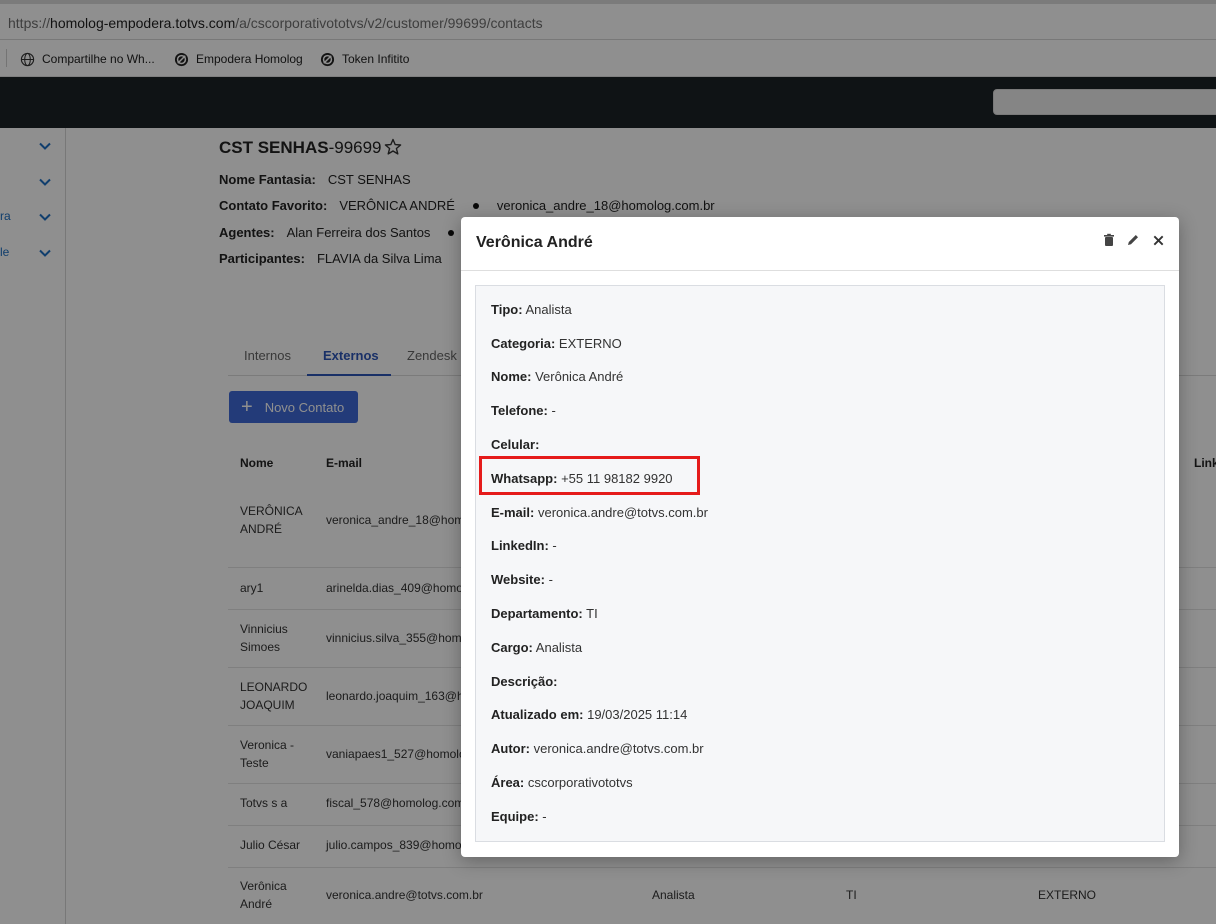 The width and height of the screenshot is (1216, 924). Describe the element at coordinates (519, 816) in the screenshot. I see `field-equipe: Equipe: -` at that location.